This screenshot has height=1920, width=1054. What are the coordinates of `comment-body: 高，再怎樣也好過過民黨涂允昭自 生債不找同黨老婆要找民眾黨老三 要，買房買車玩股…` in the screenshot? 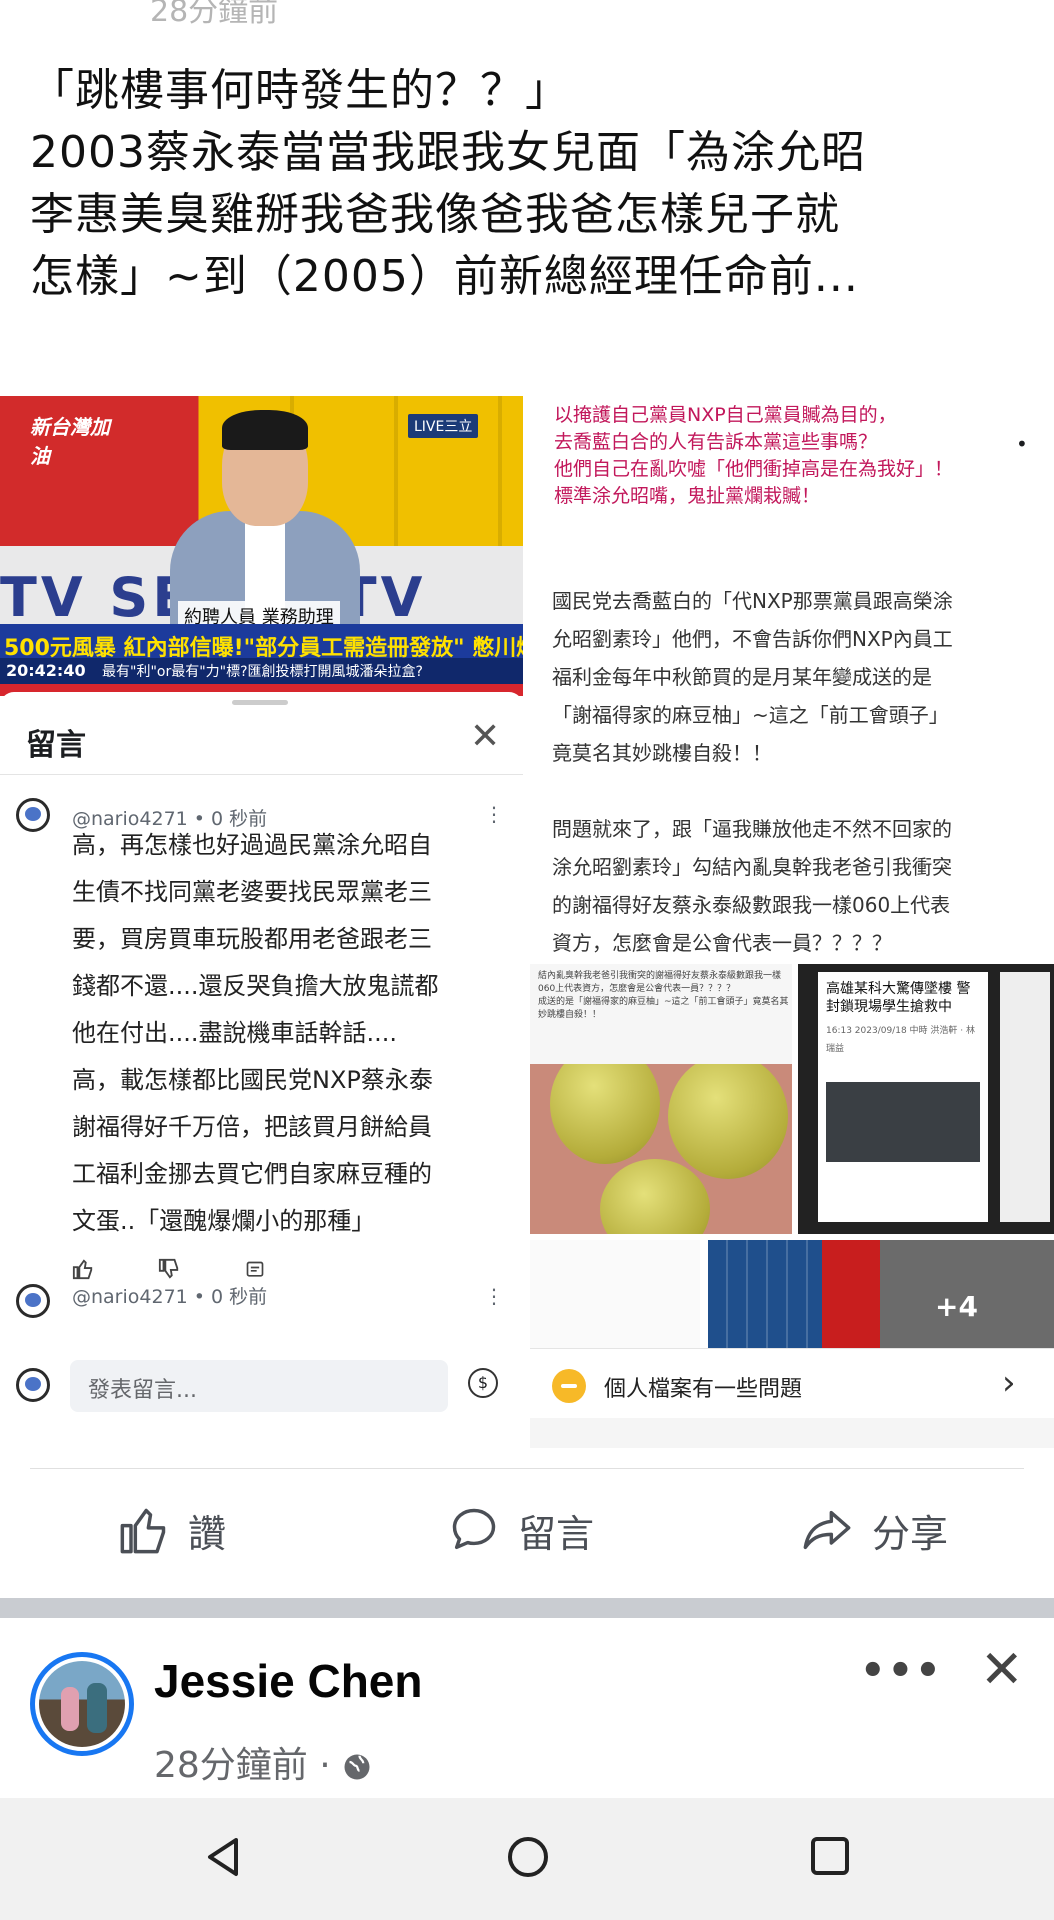 It's located at (282, 1033).